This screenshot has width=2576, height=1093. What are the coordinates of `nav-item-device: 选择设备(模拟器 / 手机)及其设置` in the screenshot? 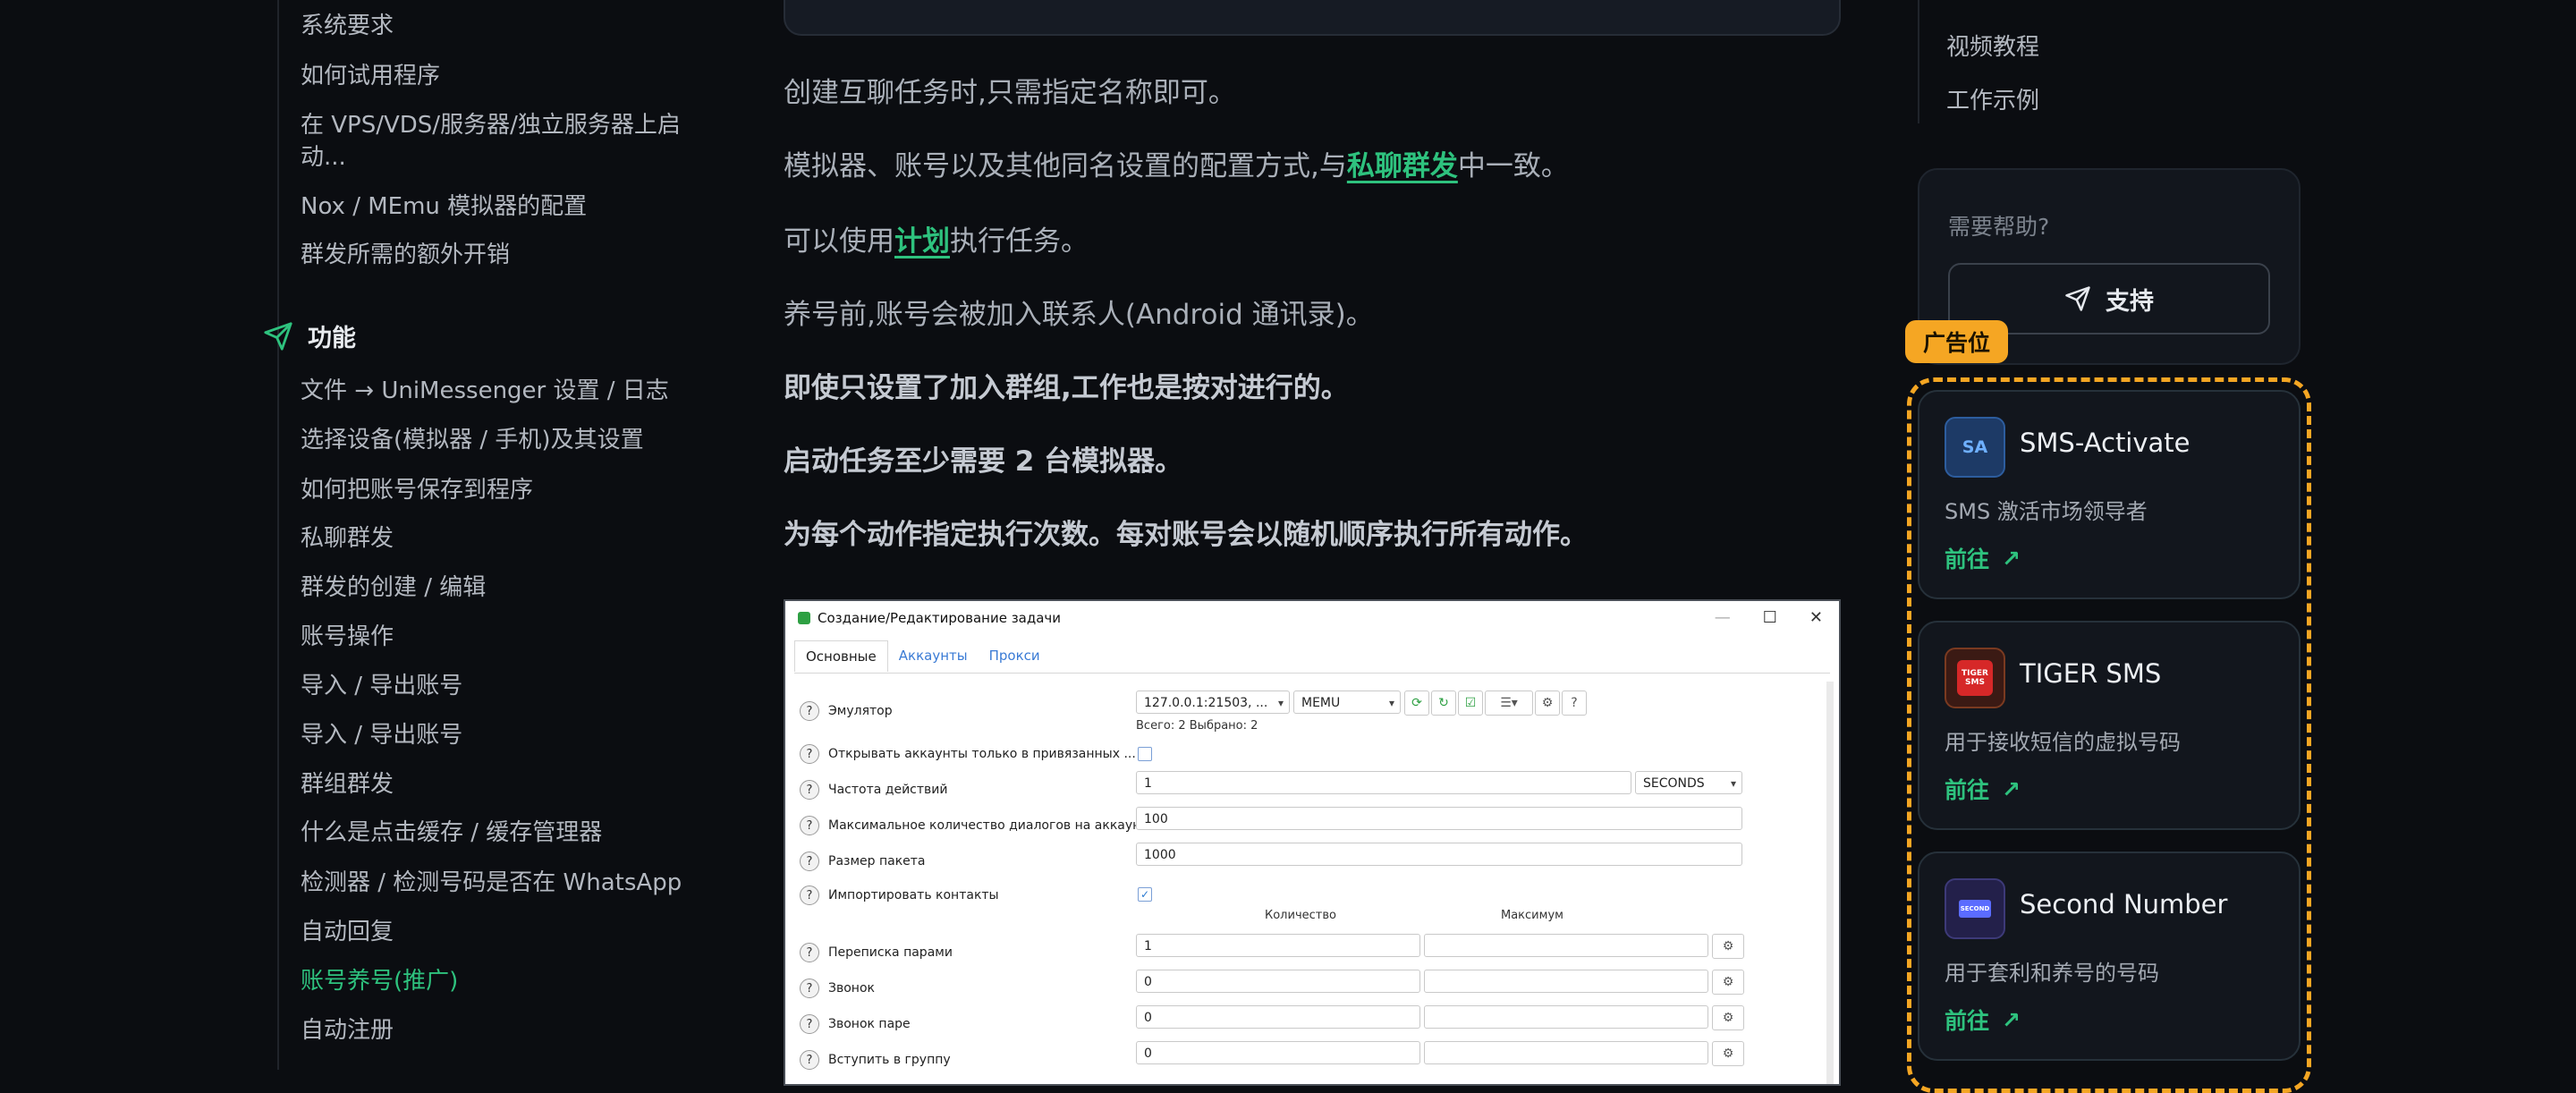 It's located at (472, 440).